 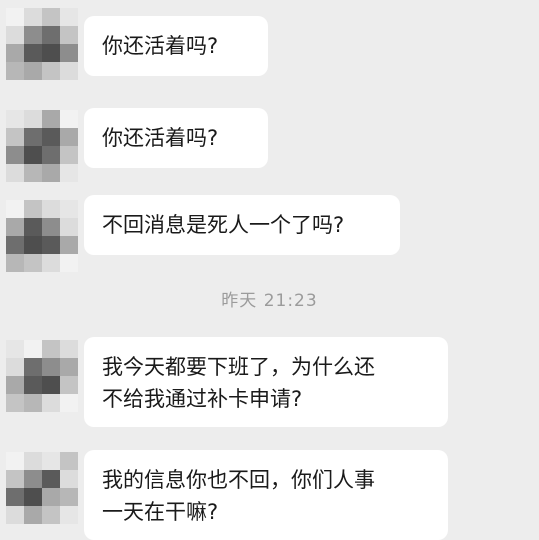 What do you see at coordinates (266, 495) in the screenshot?
I see `message-bubble: 我的信息你也不回，你们人事 一天在干嘛?` at bounding box center [266, 495].